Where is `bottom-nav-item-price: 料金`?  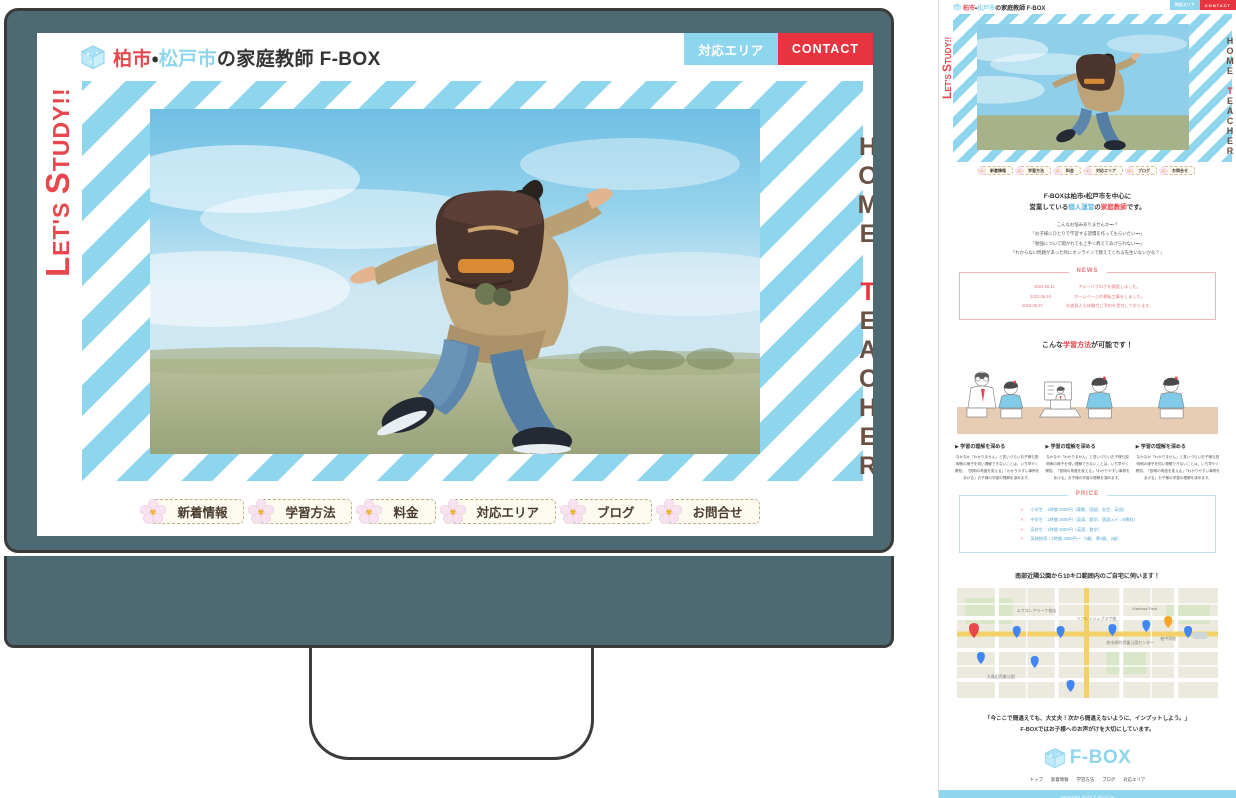
bottom-nav-item-price: 料金 is located at coordinates (396, 511).